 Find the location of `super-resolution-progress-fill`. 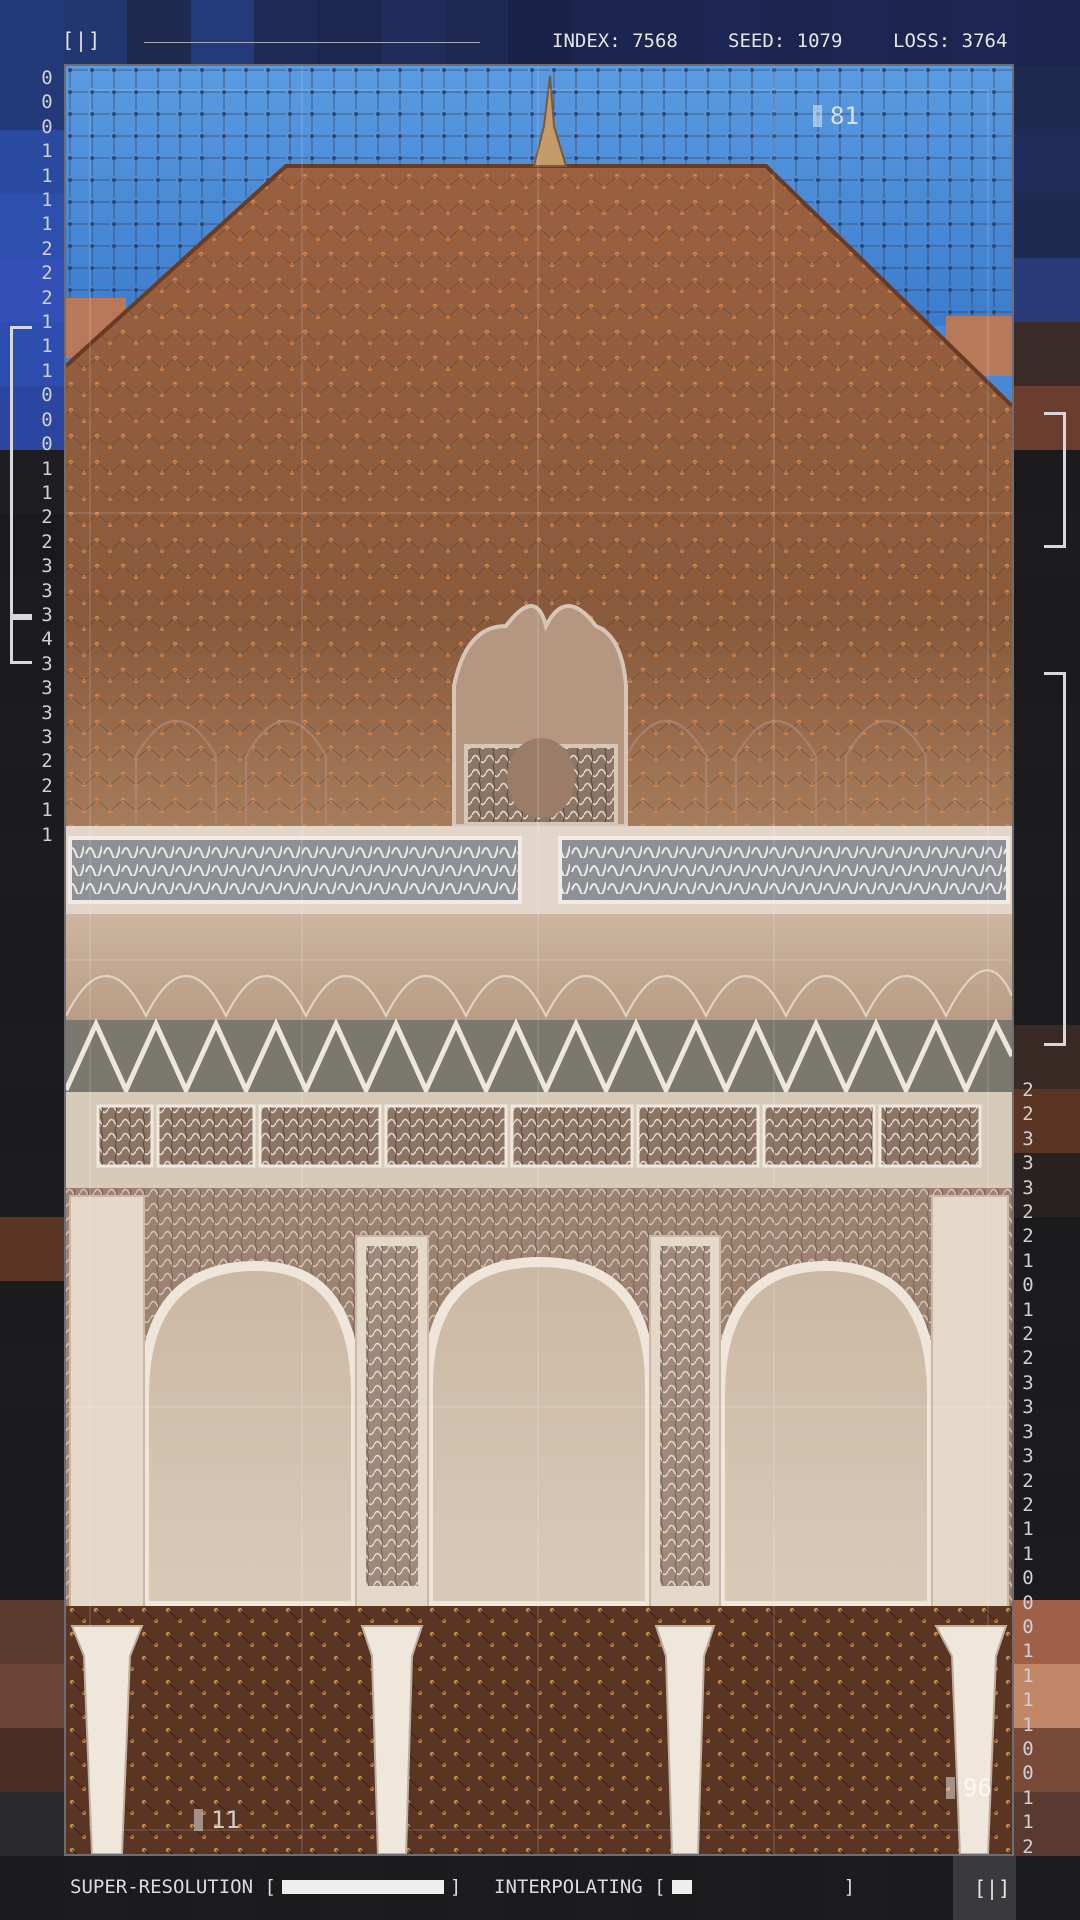

super-resolution-progress-fill is located at coordinates (362, 1887).